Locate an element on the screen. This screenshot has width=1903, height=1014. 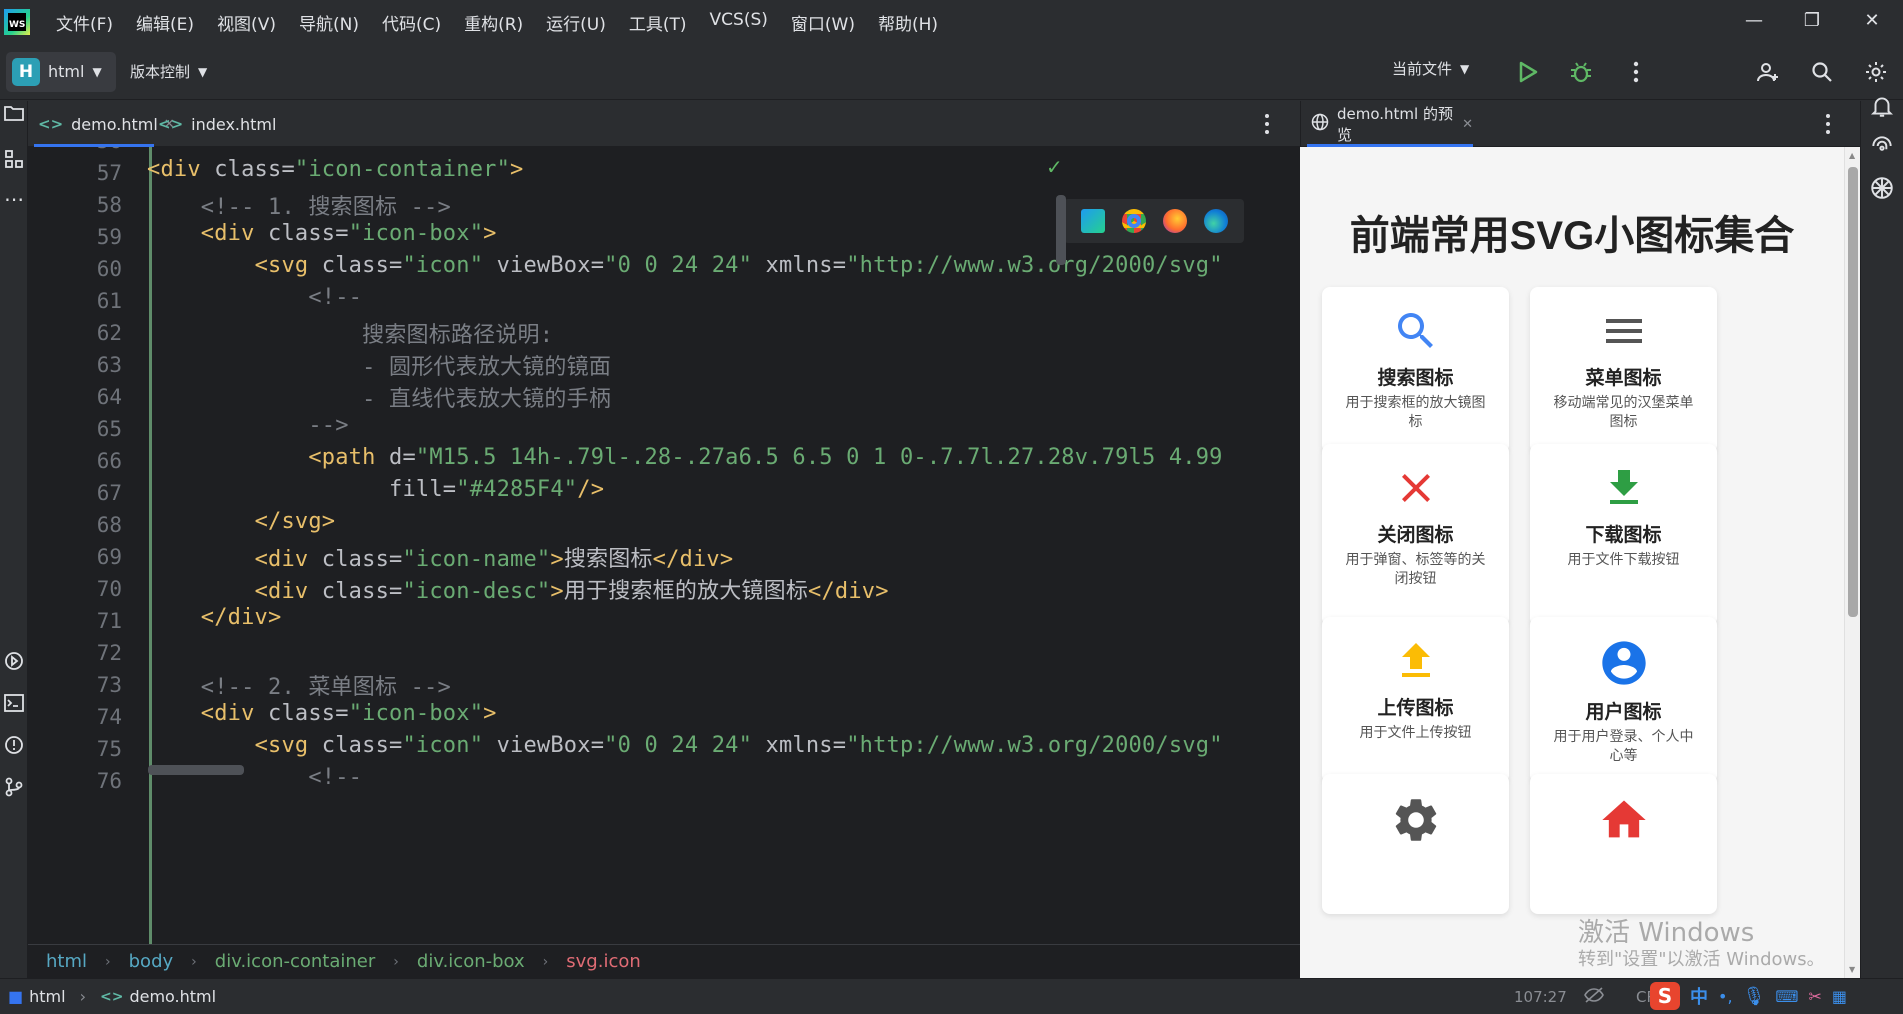
tab-preview: demo.html 的预览 ✕ is located at coordinates (1390, 124).